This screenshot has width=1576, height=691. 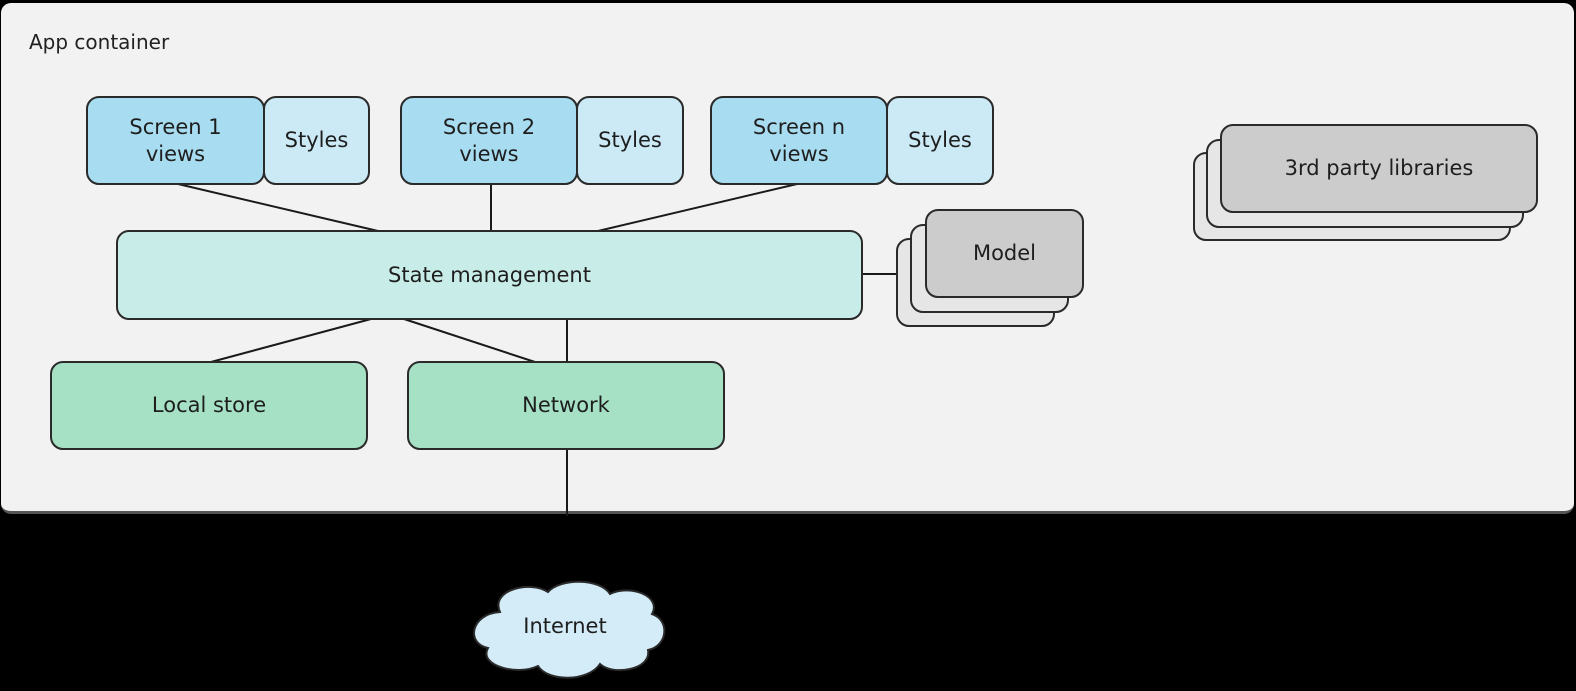 I want to click on model: Model, so click(x=1004, y=253).